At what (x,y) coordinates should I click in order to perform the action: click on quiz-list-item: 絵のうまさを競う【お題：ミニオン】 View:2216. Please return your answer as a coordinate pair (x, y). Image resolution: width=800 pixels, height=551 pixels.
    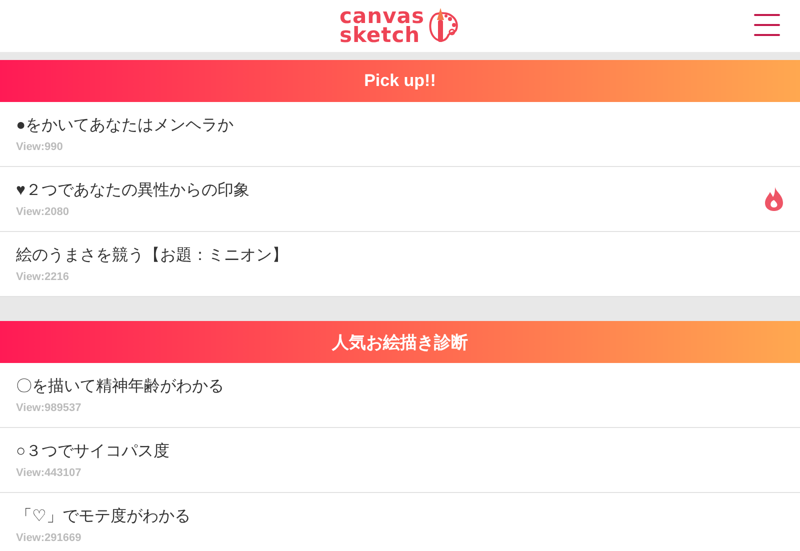
    Looking at the image, I should click on (400, 264).